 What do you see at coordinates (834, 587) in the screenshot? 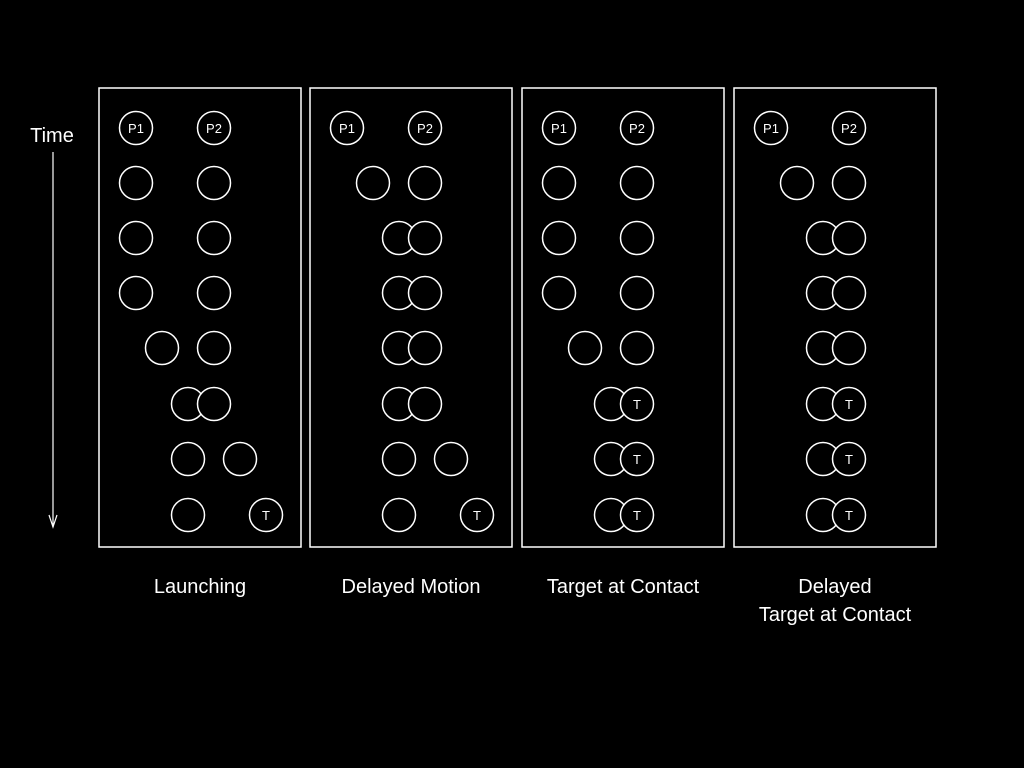
I see `panel-title: Delayed` at bounding box center [834, 587].